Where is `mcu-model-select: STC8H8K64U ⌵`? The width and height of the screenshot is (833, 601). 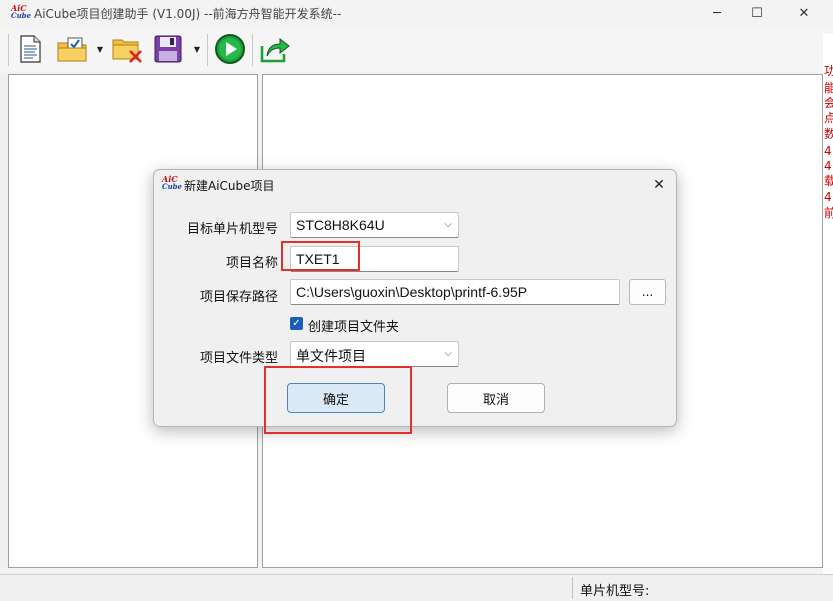 mcu-model-select: STC8H8K64U ⌵ is located at coordinates (374, 225).